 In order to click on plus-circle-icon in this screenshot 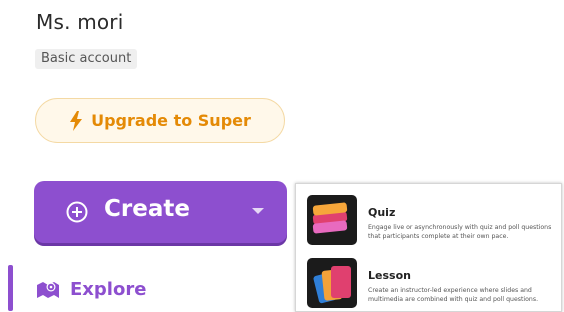, I will do `click(77, 212)`.